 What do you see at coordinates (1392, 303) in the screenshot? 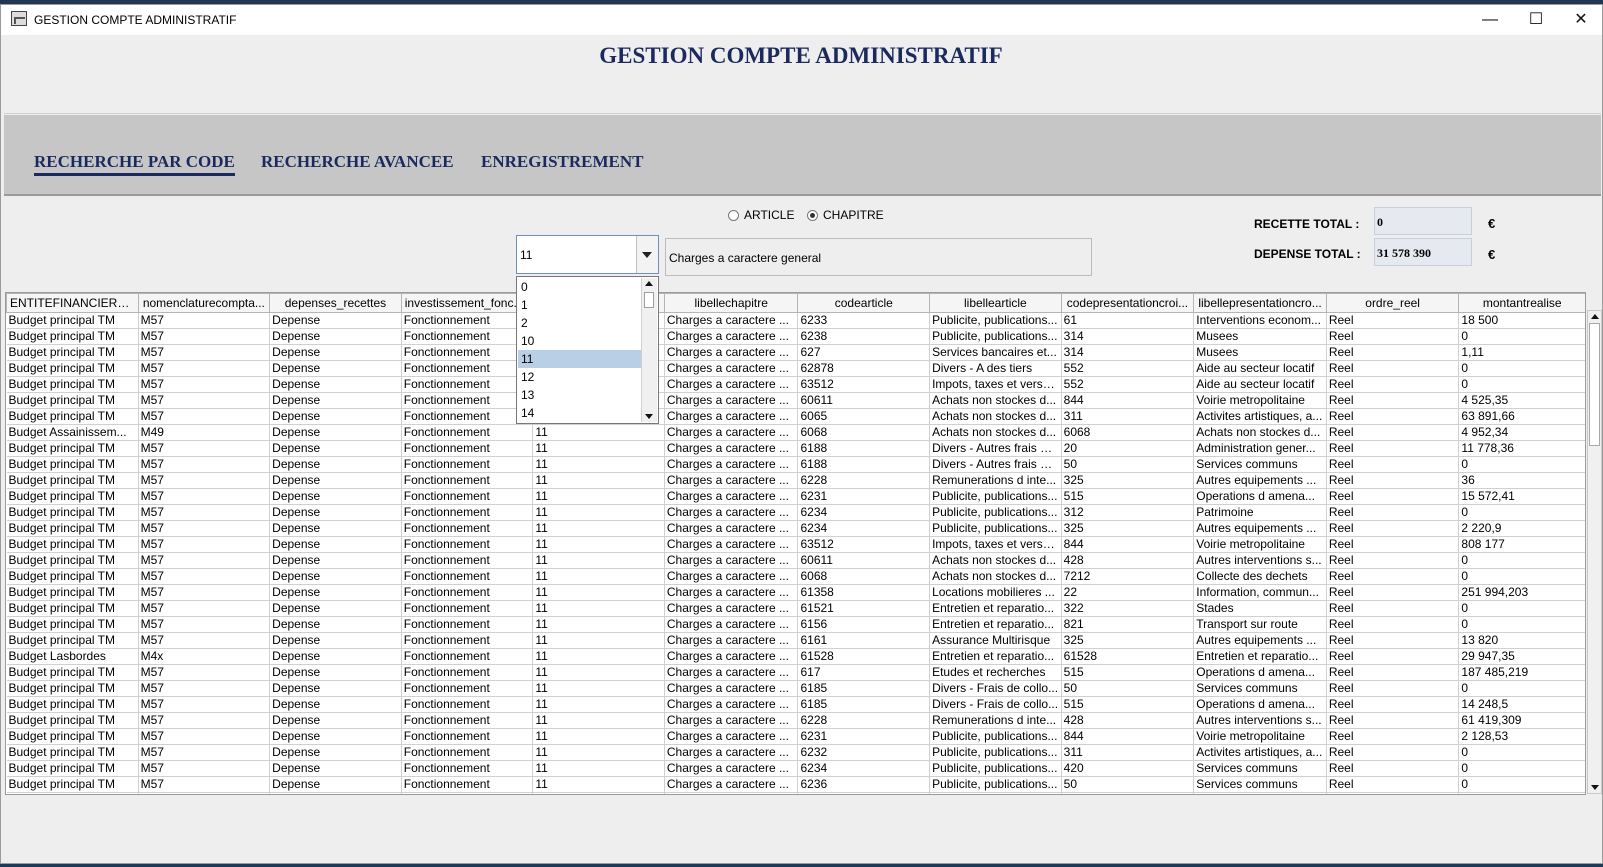
I see `column-header: ordre_reel` at bounding box center [1392, 303].